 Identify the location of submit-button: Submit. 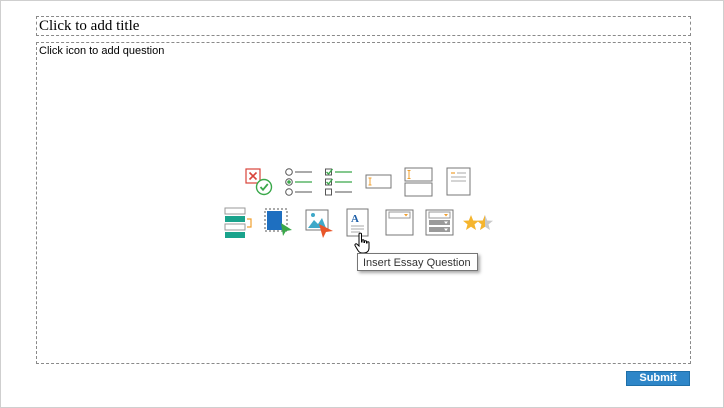
(658, 378).